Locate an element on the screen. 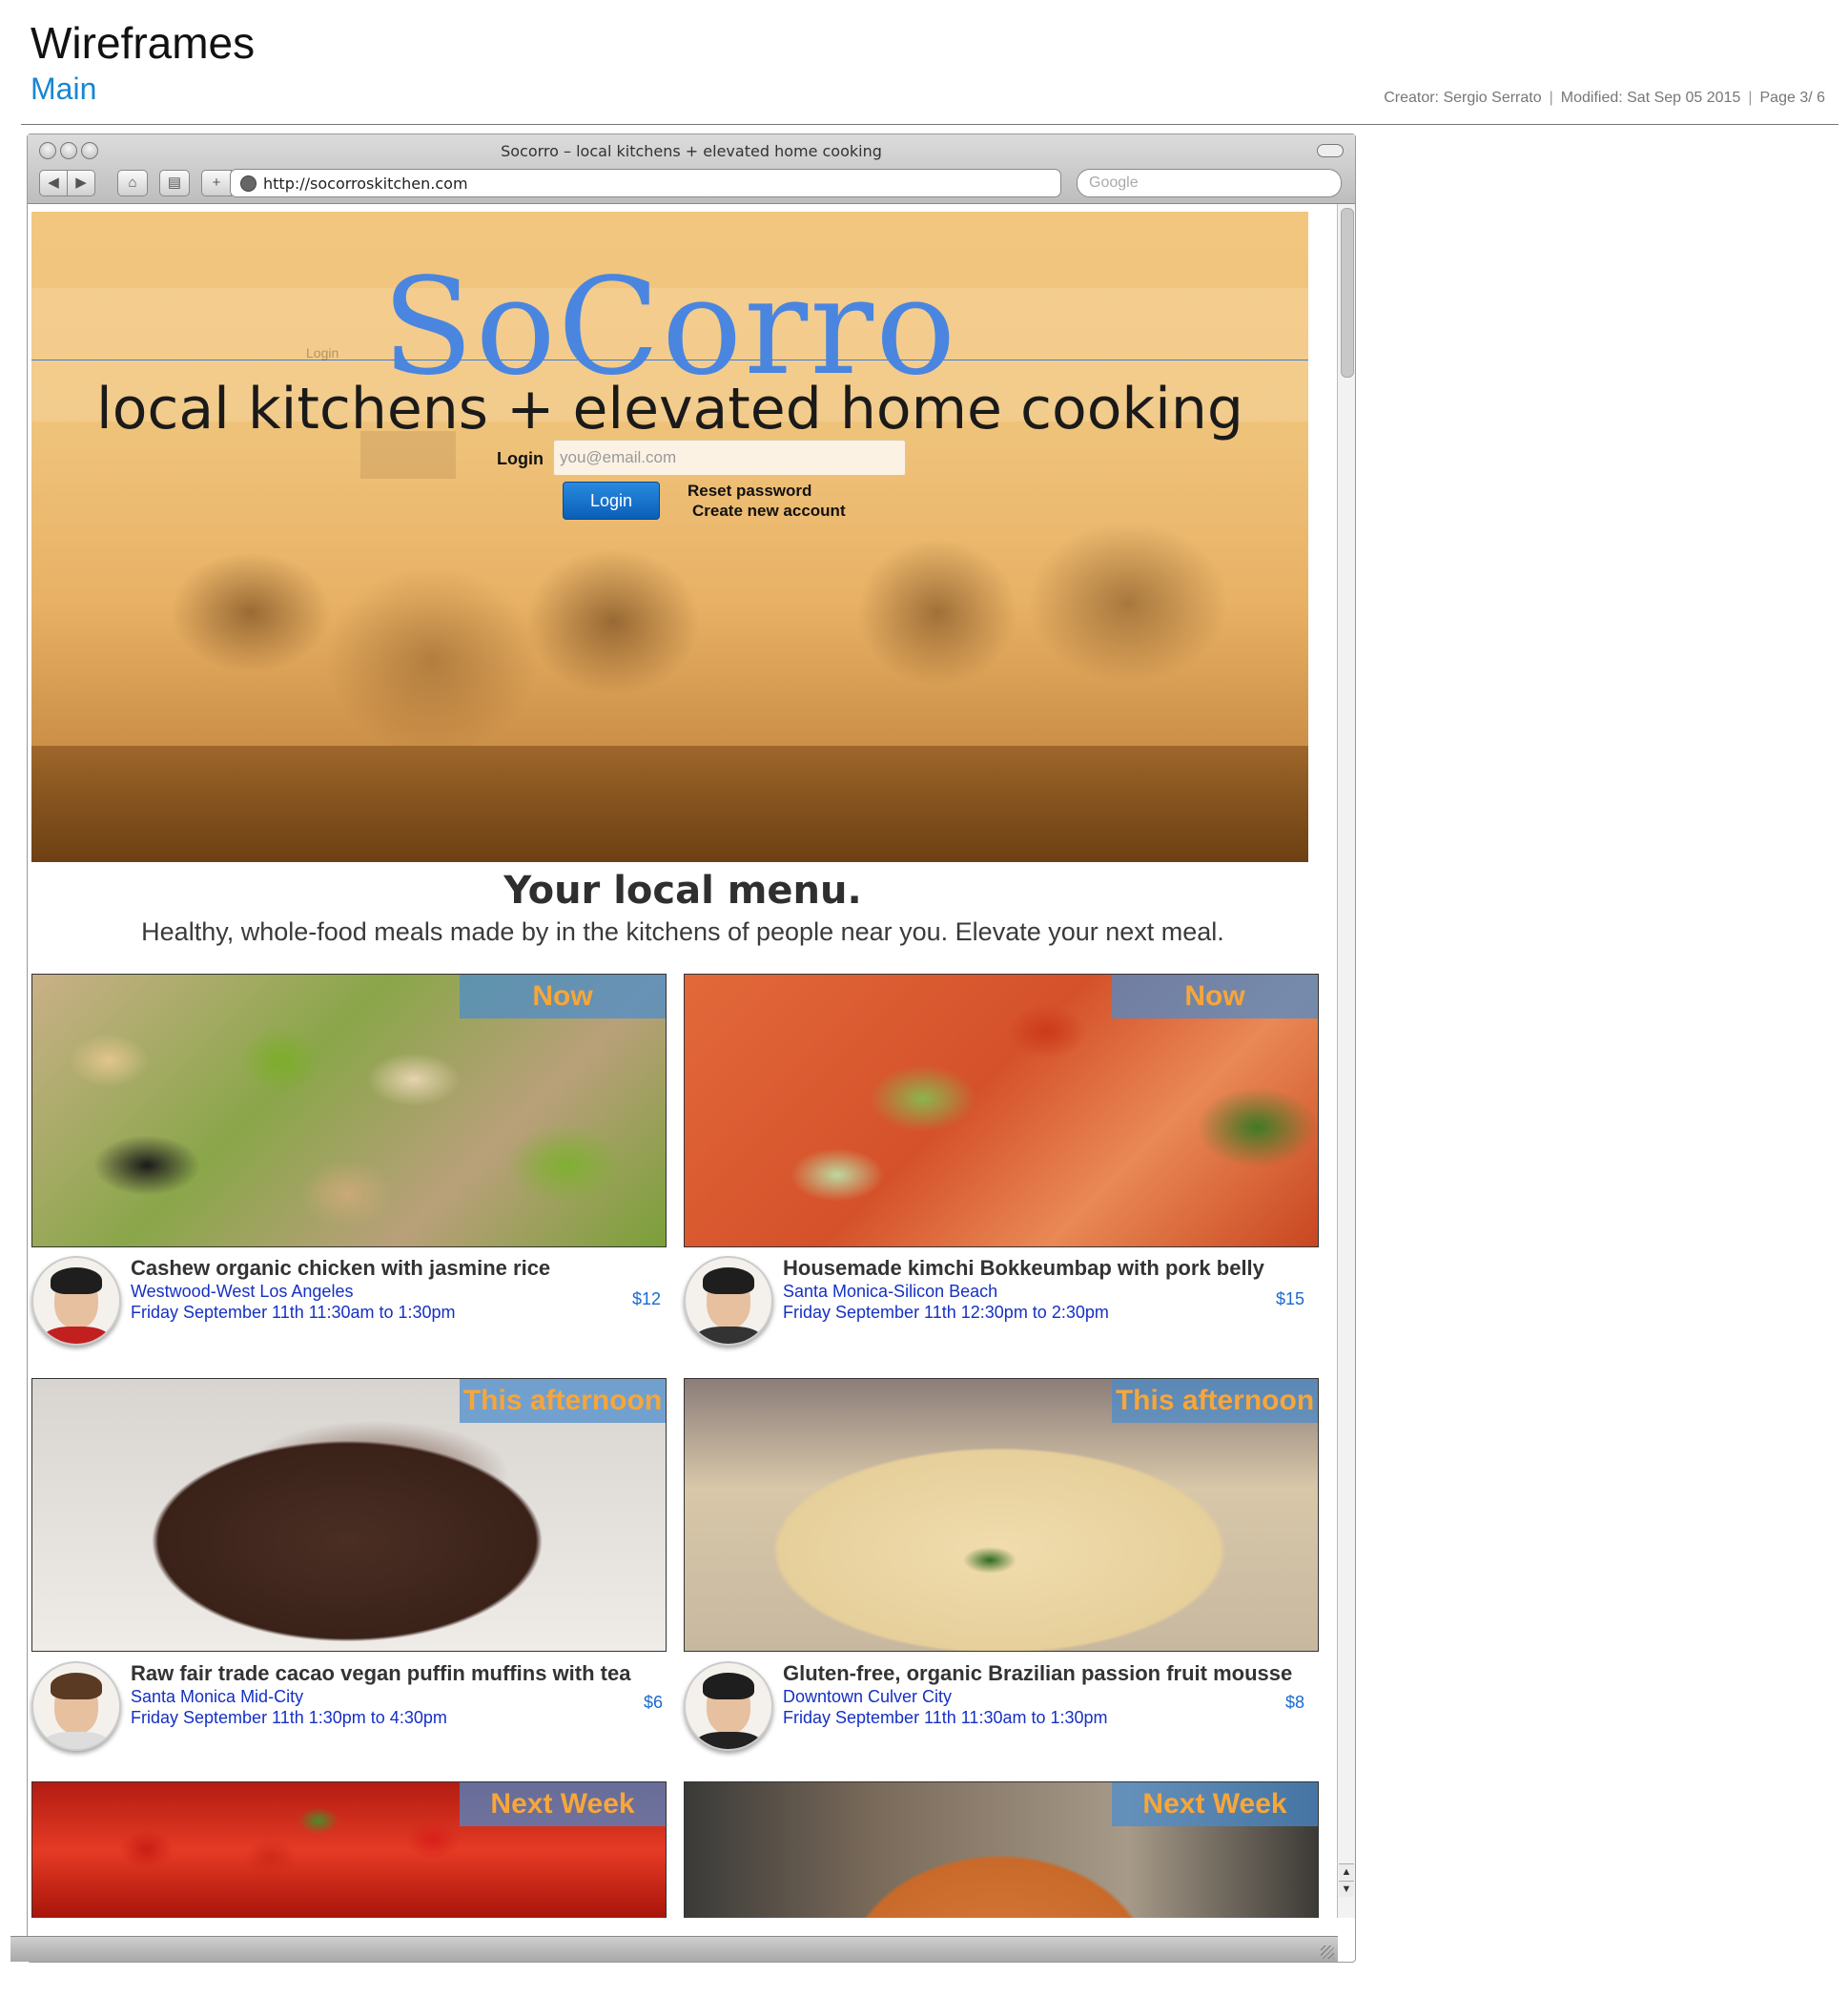 The width and height of the screenshot is (1848, 1996). brand-tagline: local kitchens + elevated home cooking is located at coordinates (669, 409).